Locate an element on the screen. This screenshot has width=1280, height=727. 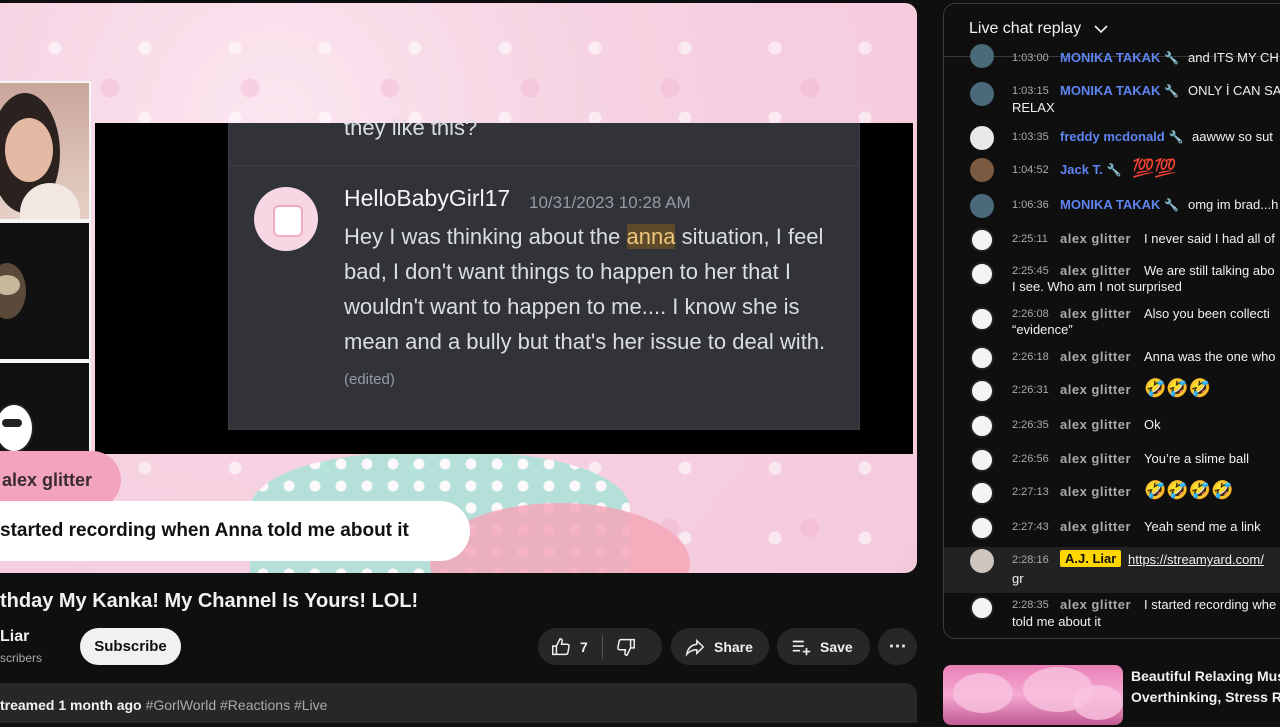
message-text: aawww so sut is located at coordinates (1232, 136).